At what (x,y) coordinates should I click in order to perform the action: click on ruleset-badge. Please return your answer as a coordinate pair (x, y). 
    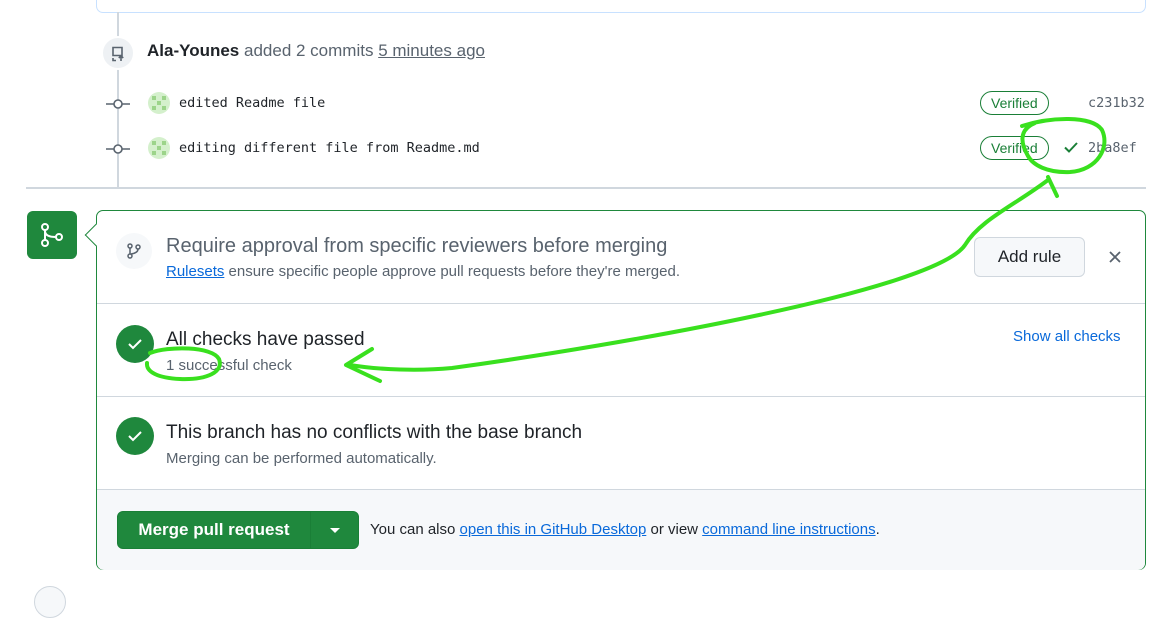
    Looking at the image, I should click on (134, 251).